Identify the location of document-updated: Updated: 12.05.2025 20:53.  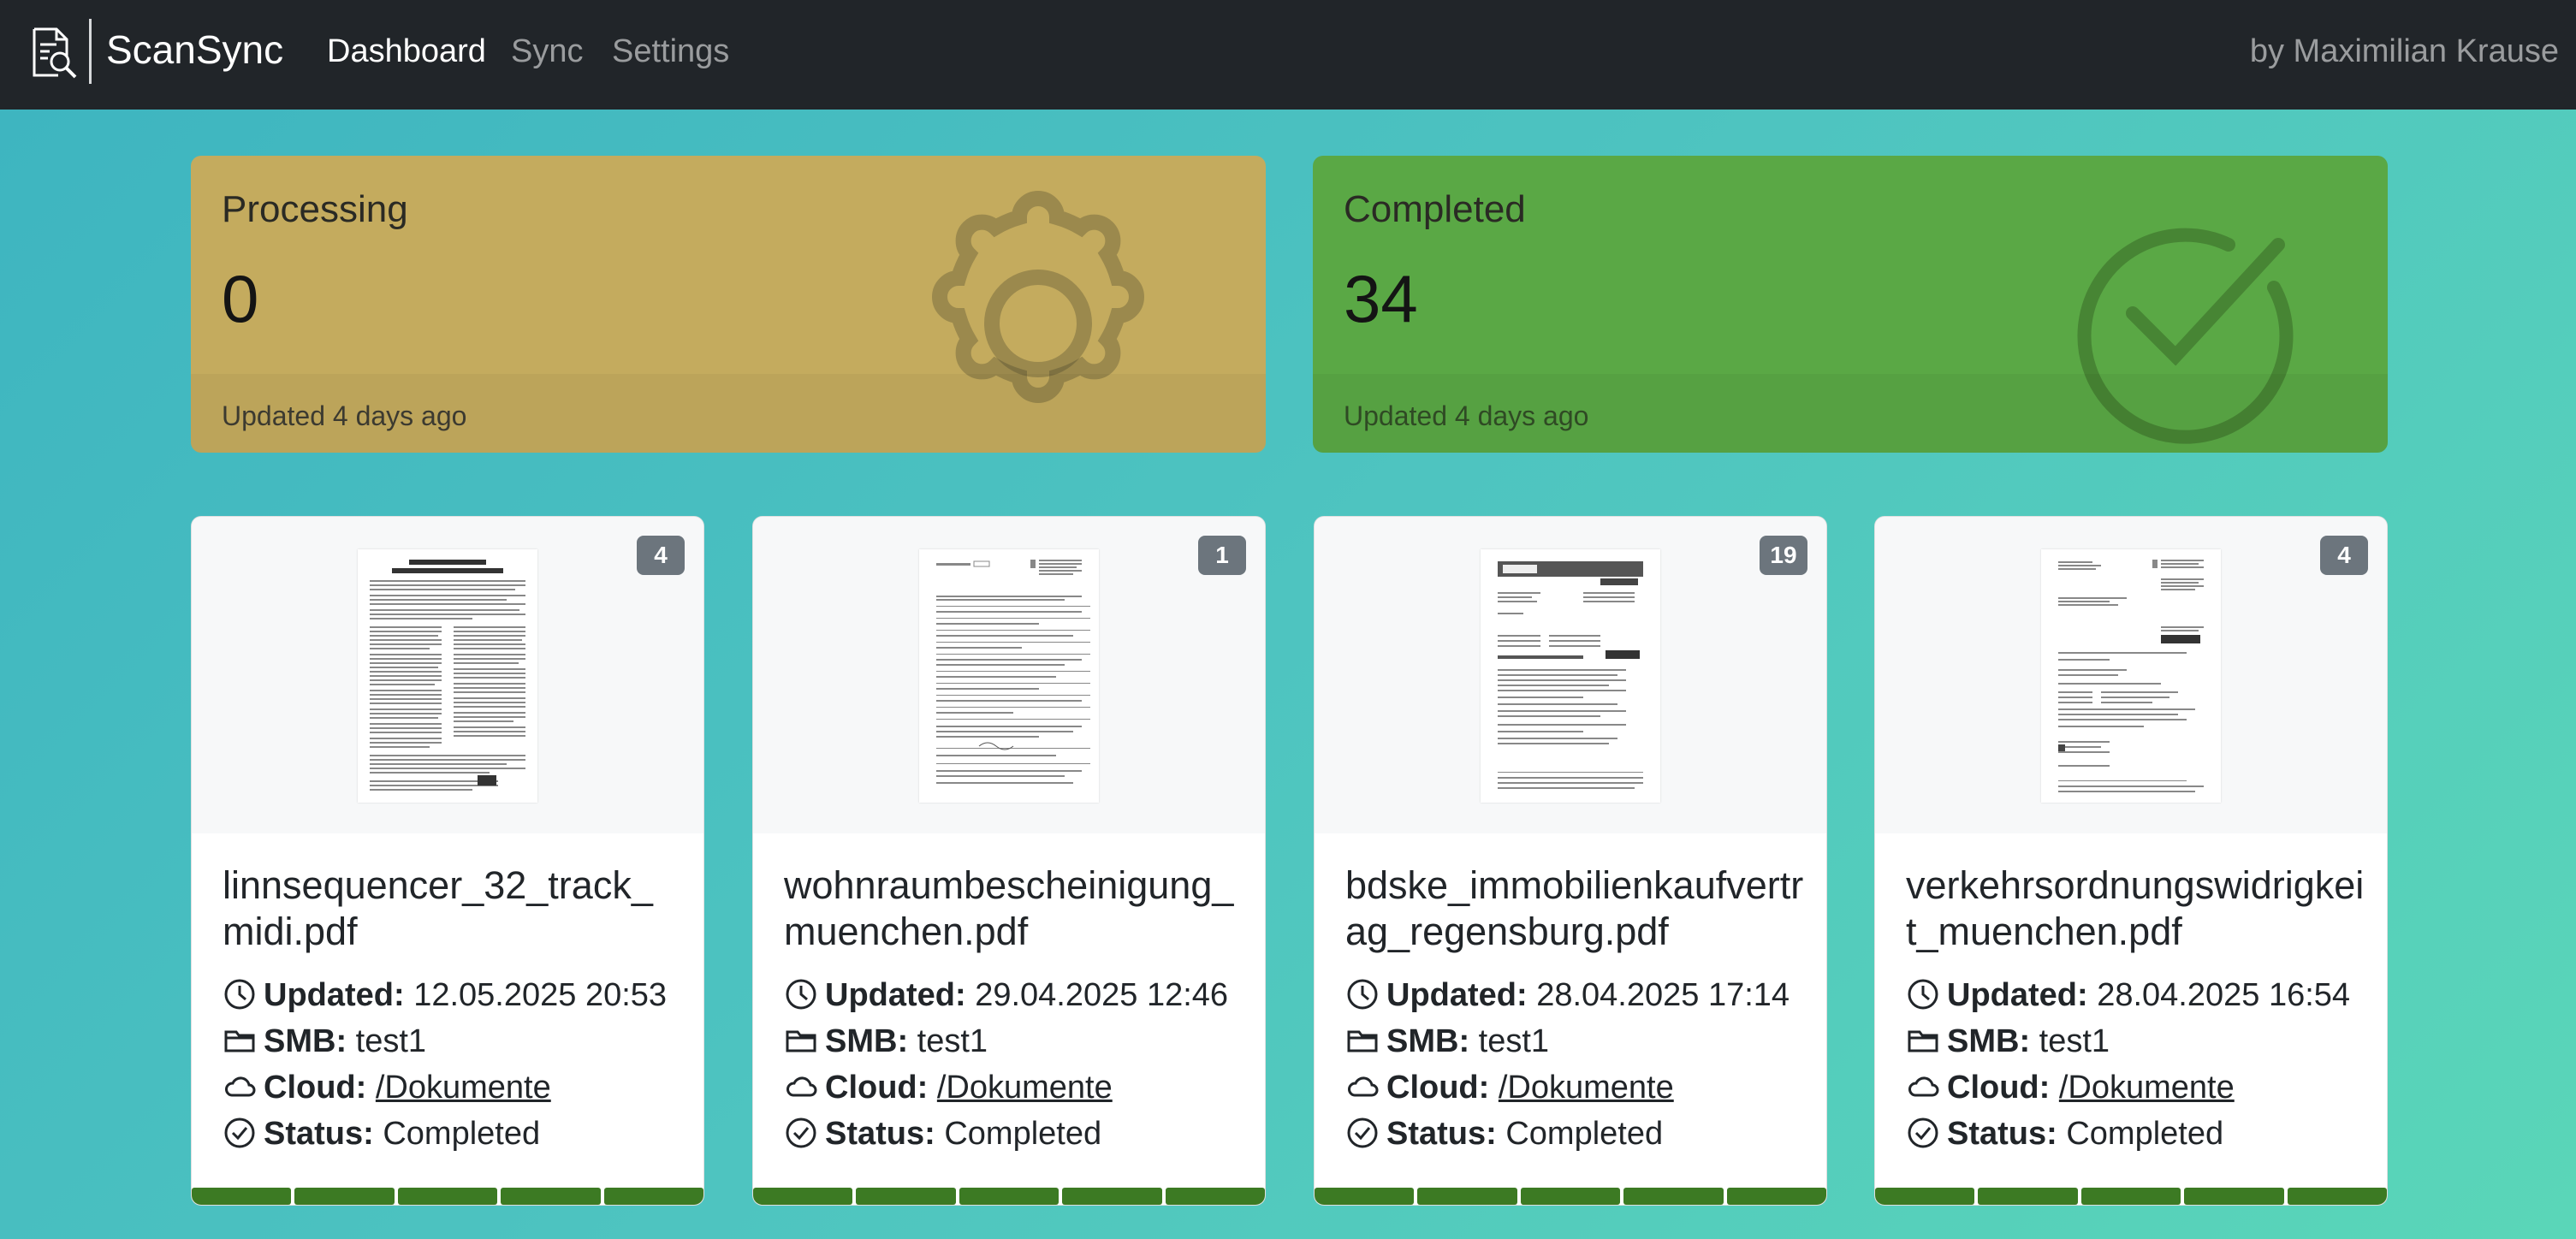
(462, 995).